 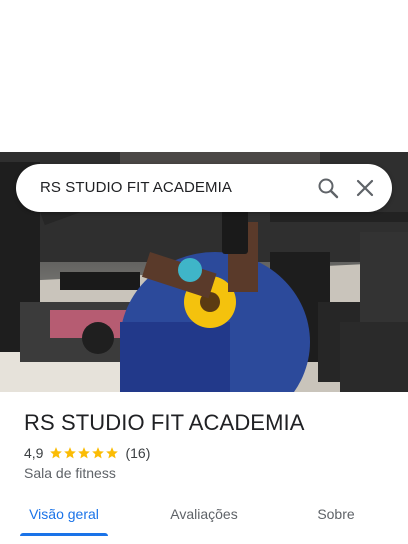 What do you see at coordinates (328, 188) in the screenshot?
I see `search-icon` at bounding box center [328, 188].